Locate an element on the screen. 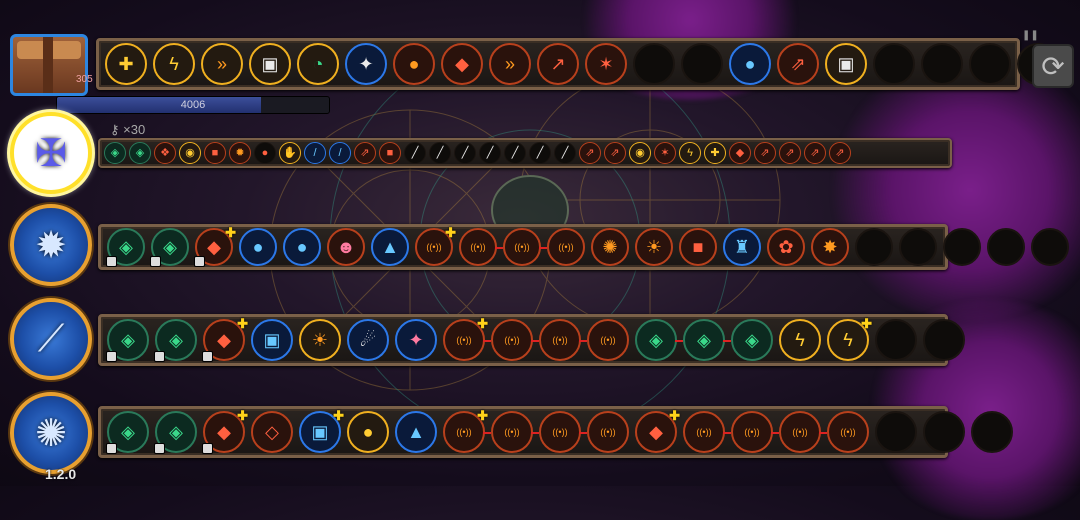  character-mace: ✹ is located at coordinates (51, 245).